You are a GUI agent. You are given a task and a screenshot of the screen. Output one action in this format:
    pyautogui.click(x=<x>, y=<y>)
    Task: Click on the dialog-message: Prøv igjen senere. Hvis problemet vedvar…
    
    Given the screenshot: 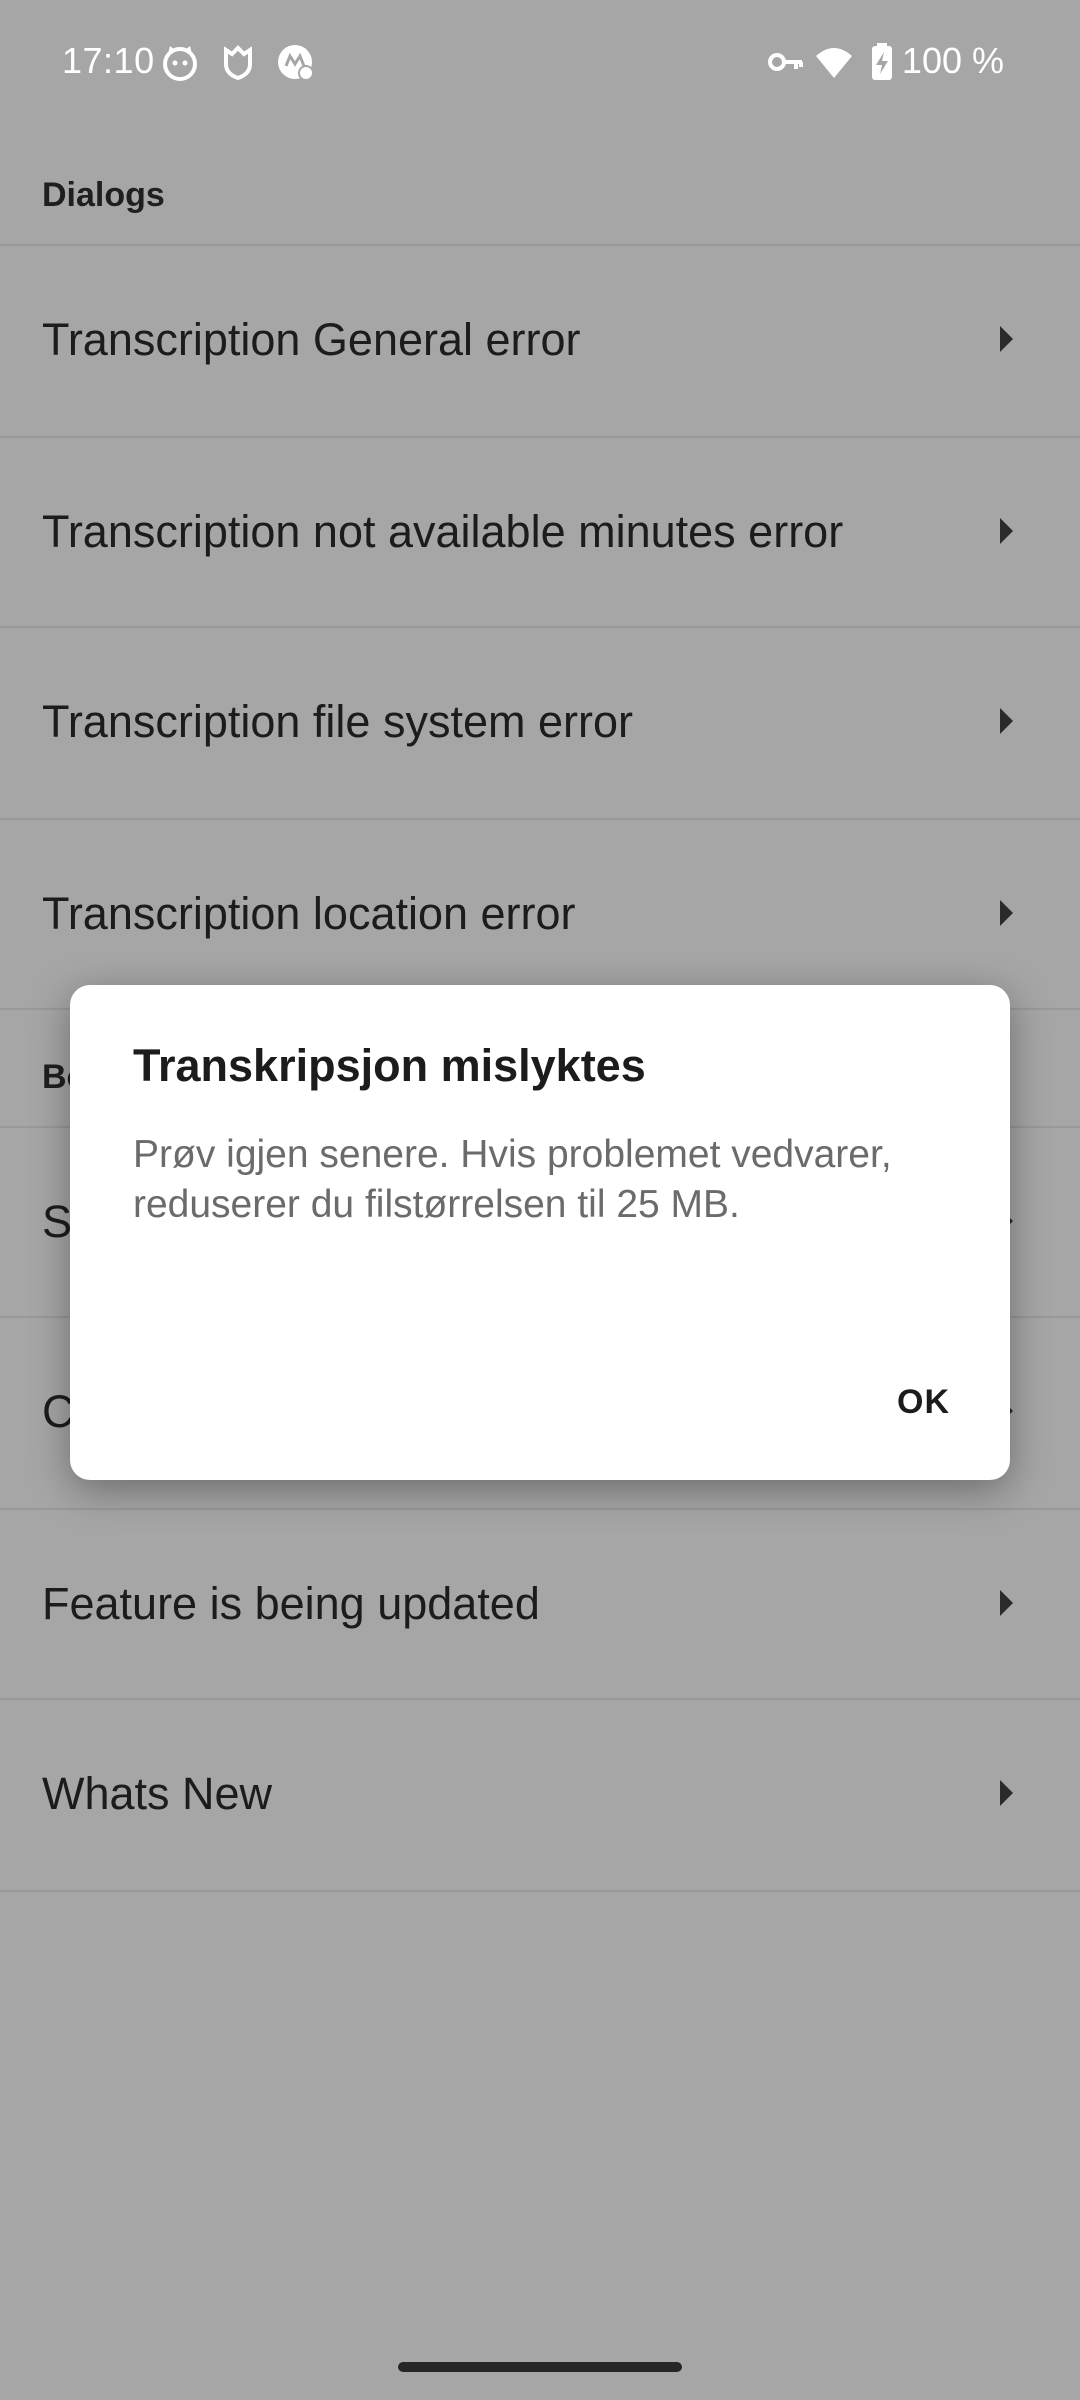 What is the action you would take?
    pyautogui.click(x=512, y=1179)
    